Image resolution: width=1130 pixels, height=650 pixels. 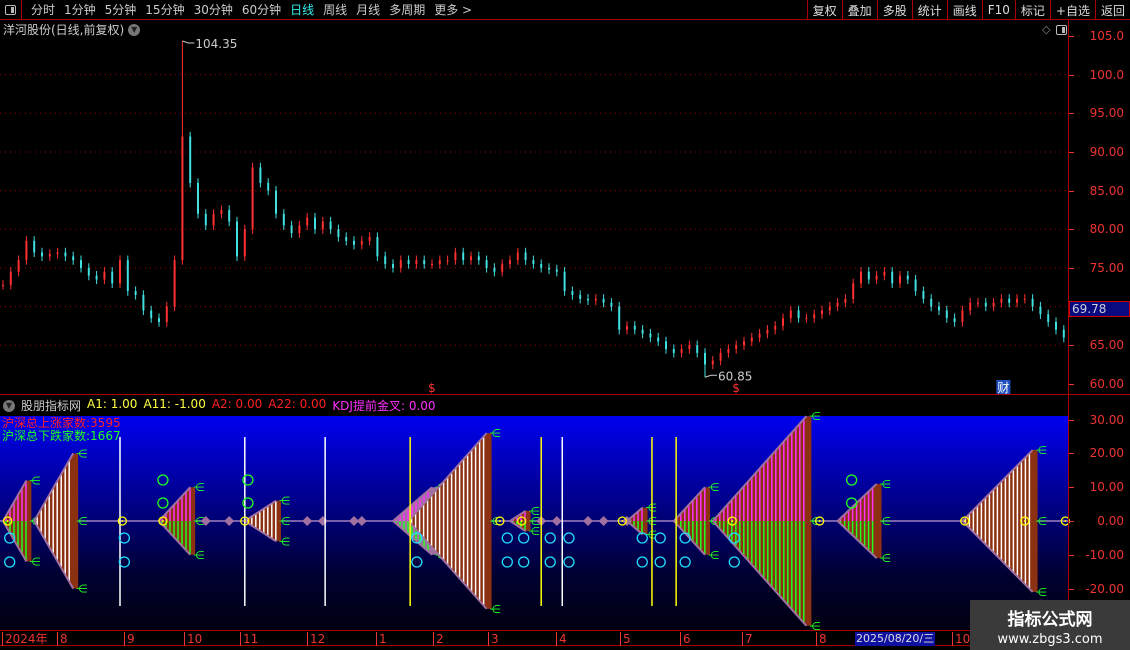 What do you see at coordinates (1050, 620) in the screenshot?
I see `watermark-title: 指标公式网` at bounding box center [1050, 620].